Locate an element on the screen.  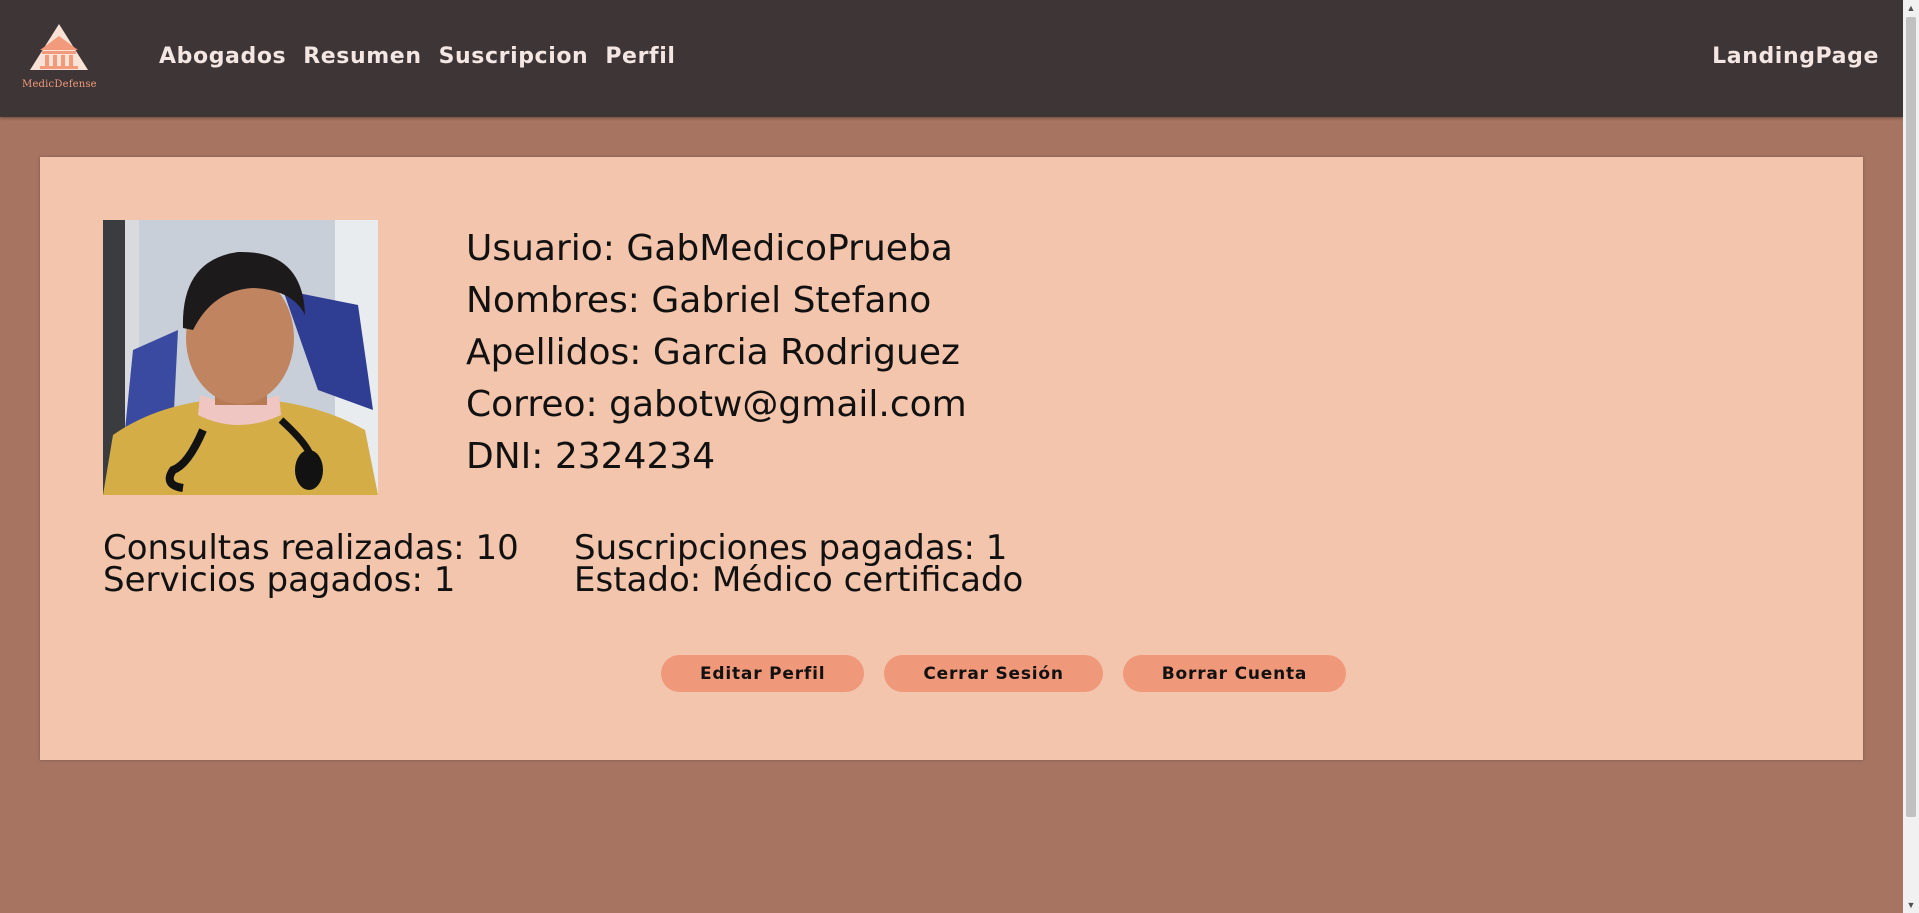
dni: DNI: 2324234 is located at coordinates (591, 456).